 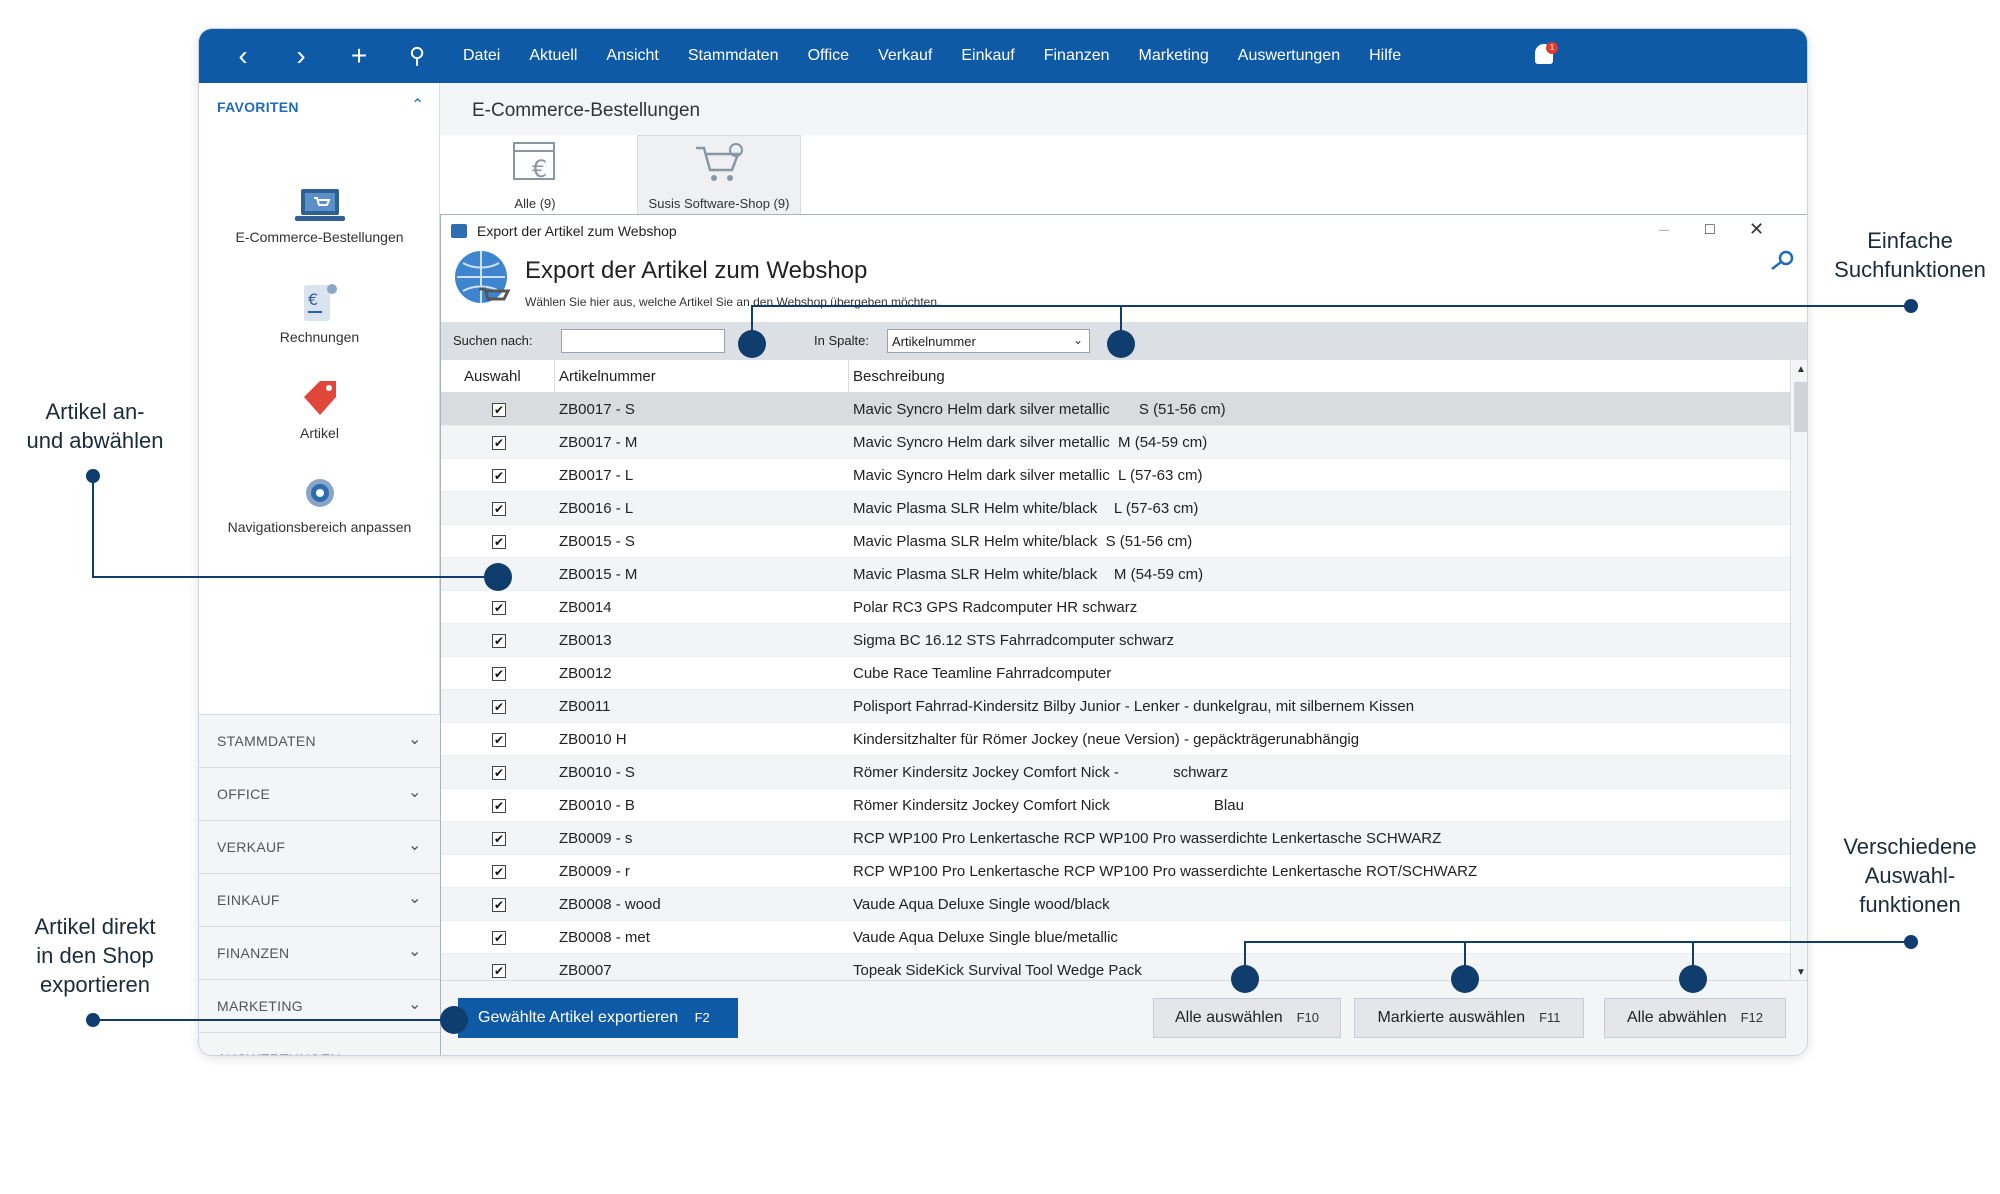 What do you see at coordinates (1783, 261) in the screenshot?
I see `key-search-icon` at bounding box center [1783, 261].